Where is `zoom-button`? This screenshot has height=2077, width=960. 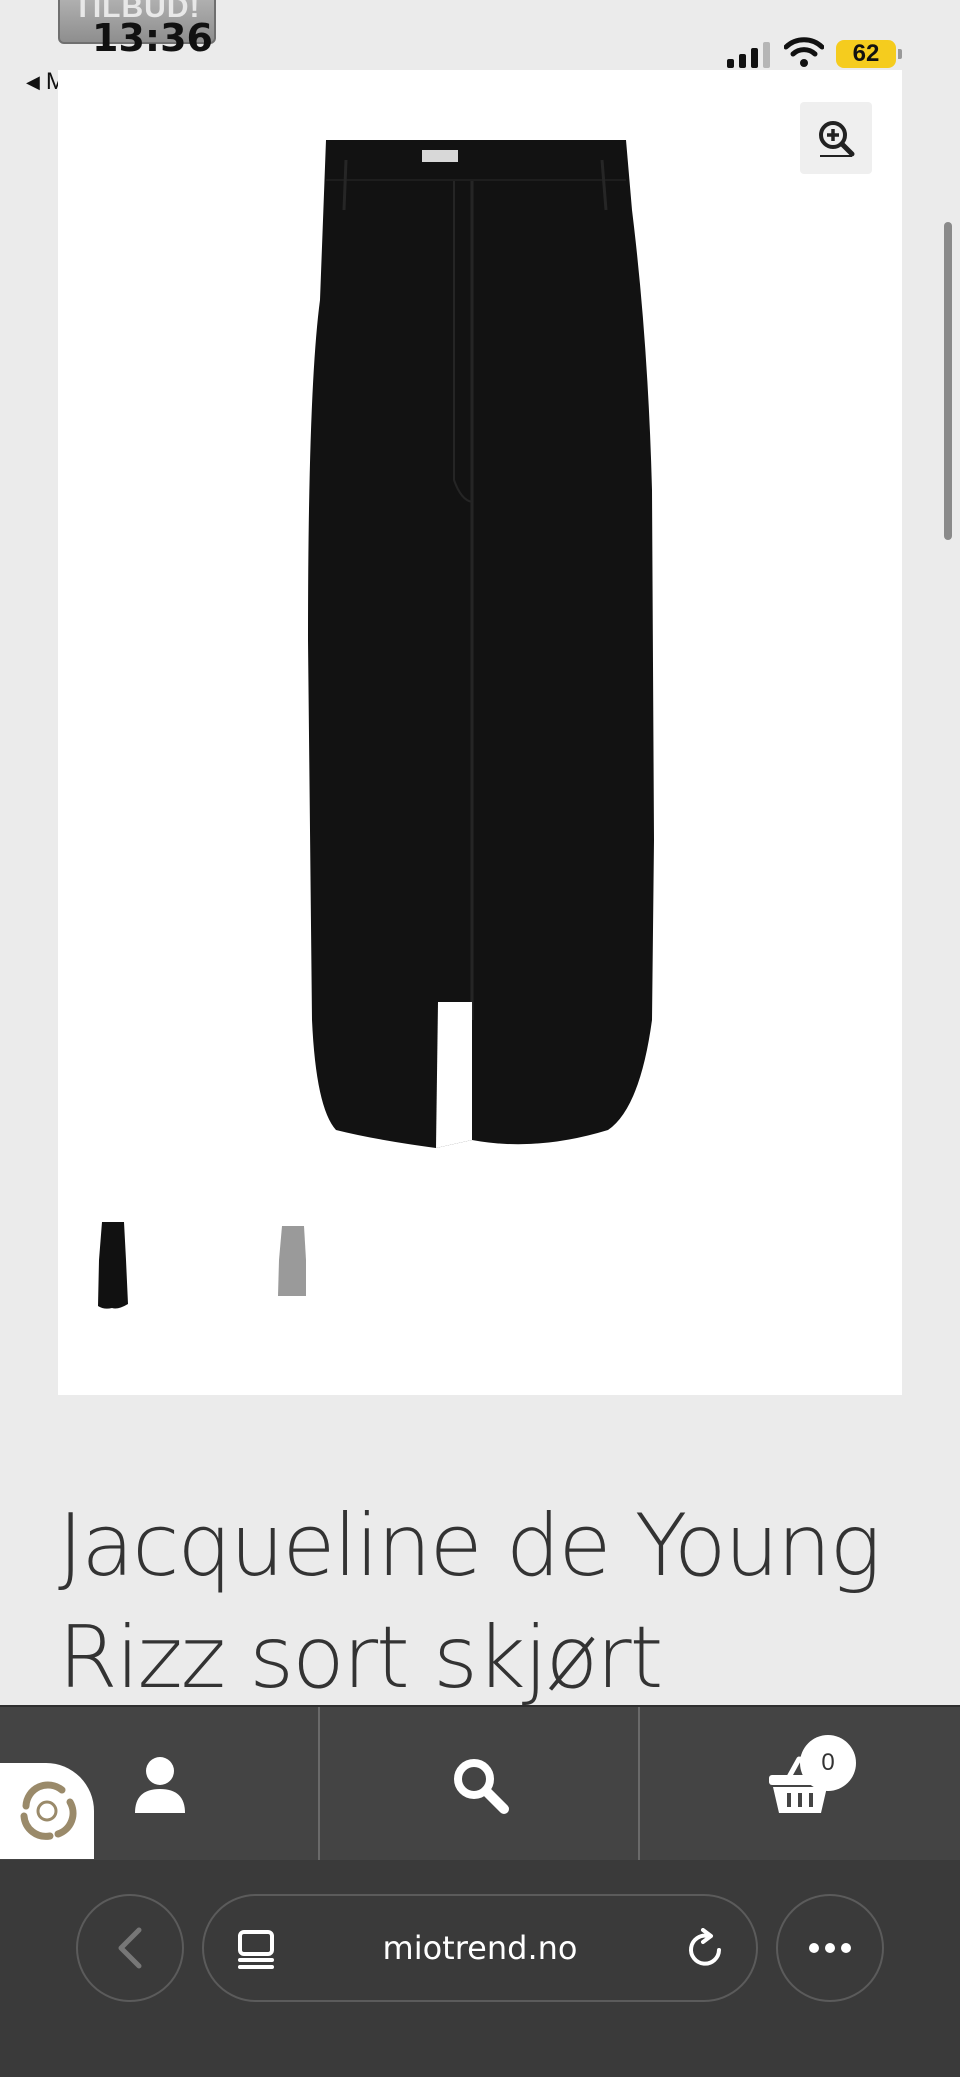
zoom-button is located at coordinates (836, 138).